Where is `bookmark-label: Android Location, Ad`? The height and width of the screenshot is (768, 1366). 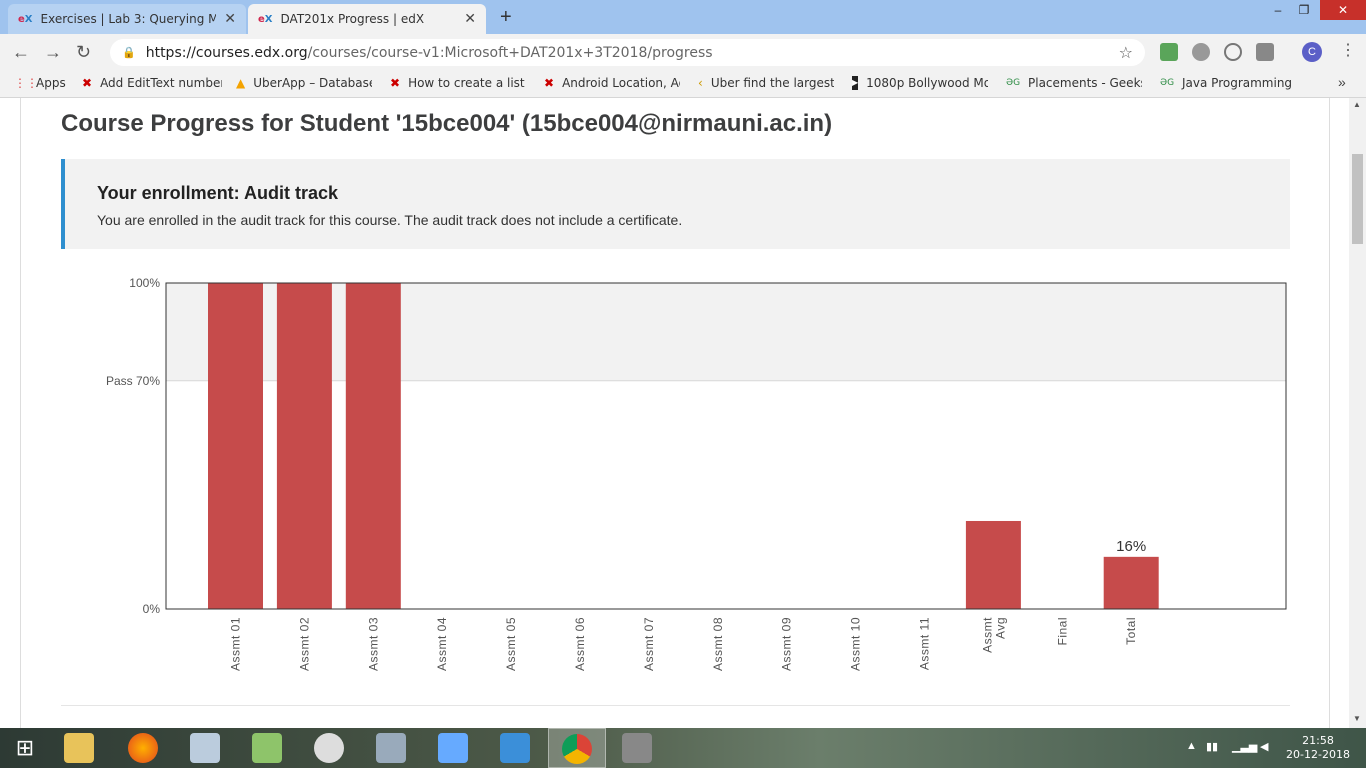 bookmark-label: Android Location, Ad is located at coordinates (621, 83).